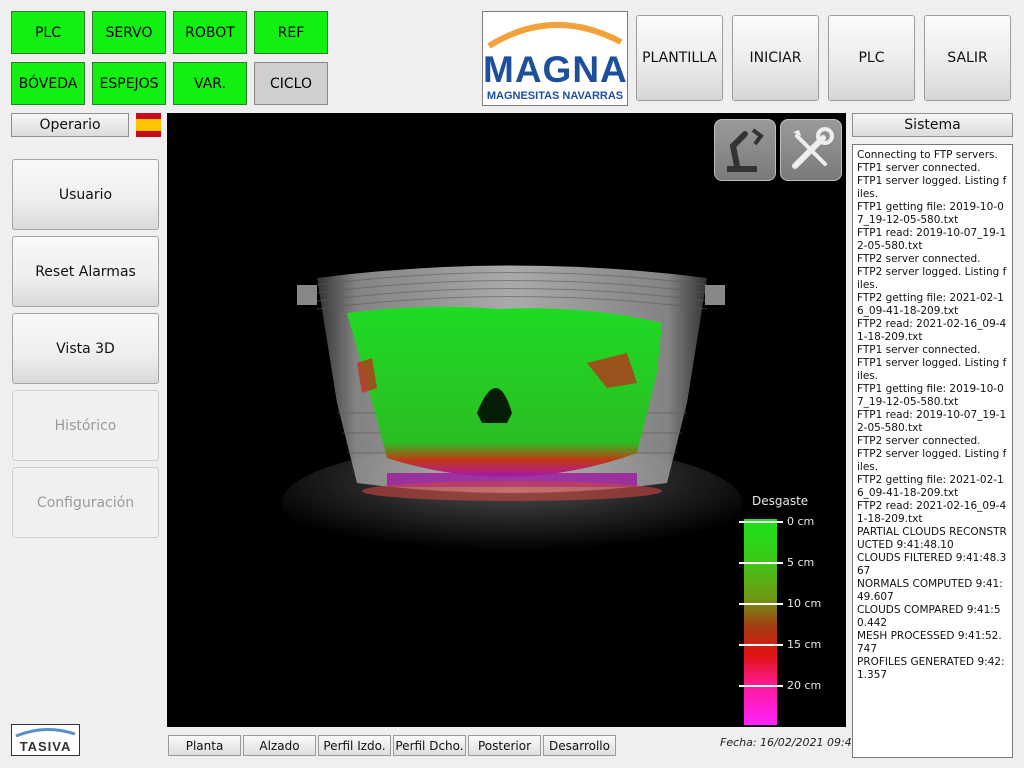 This screenshot has width=1024, height=768. I want to click on log-line: CLOUDS COMPARED 9:41:50.442, so click(929, 616).